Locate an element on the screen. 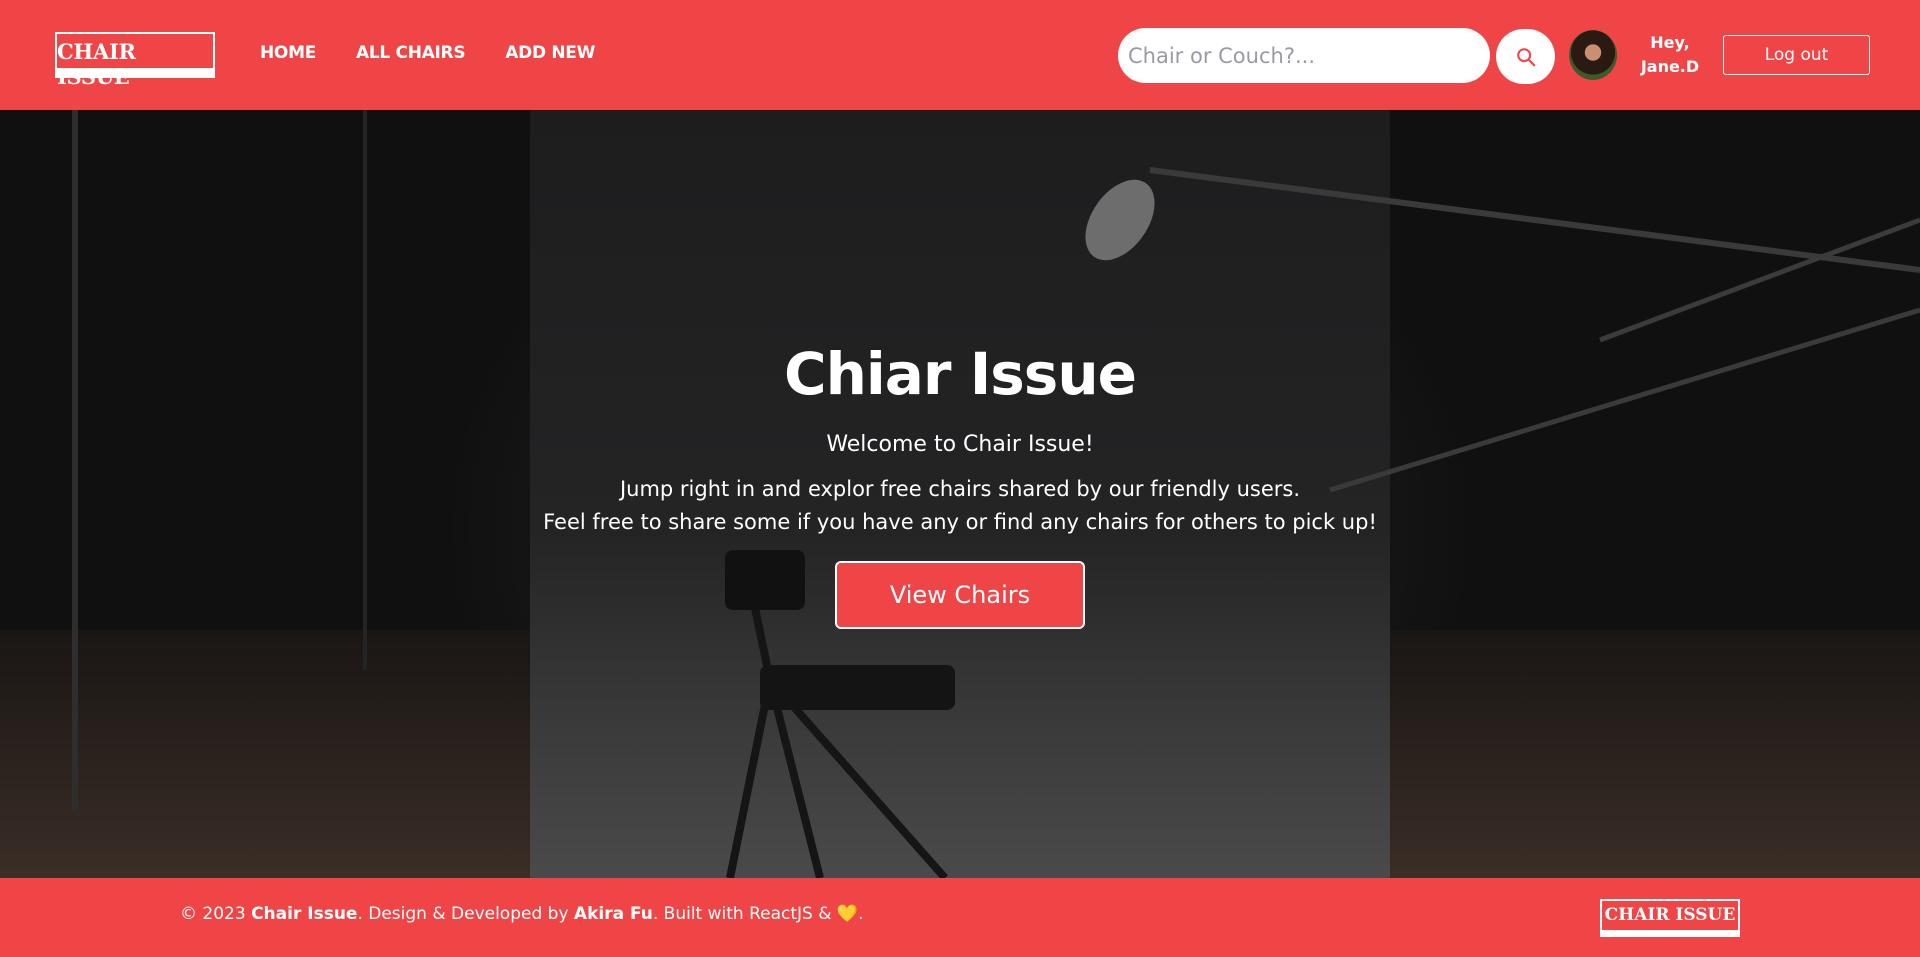 The width and height of the screenshot is (1920, 957). footer-end: . is located at coordinates (861, 914).